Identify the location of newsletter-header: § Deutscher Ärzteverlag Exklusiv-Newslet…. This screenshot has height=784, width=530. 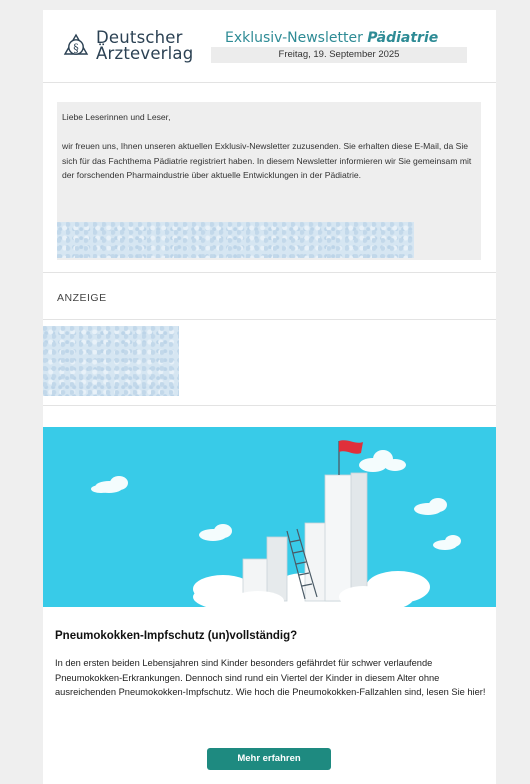
(269, 46).